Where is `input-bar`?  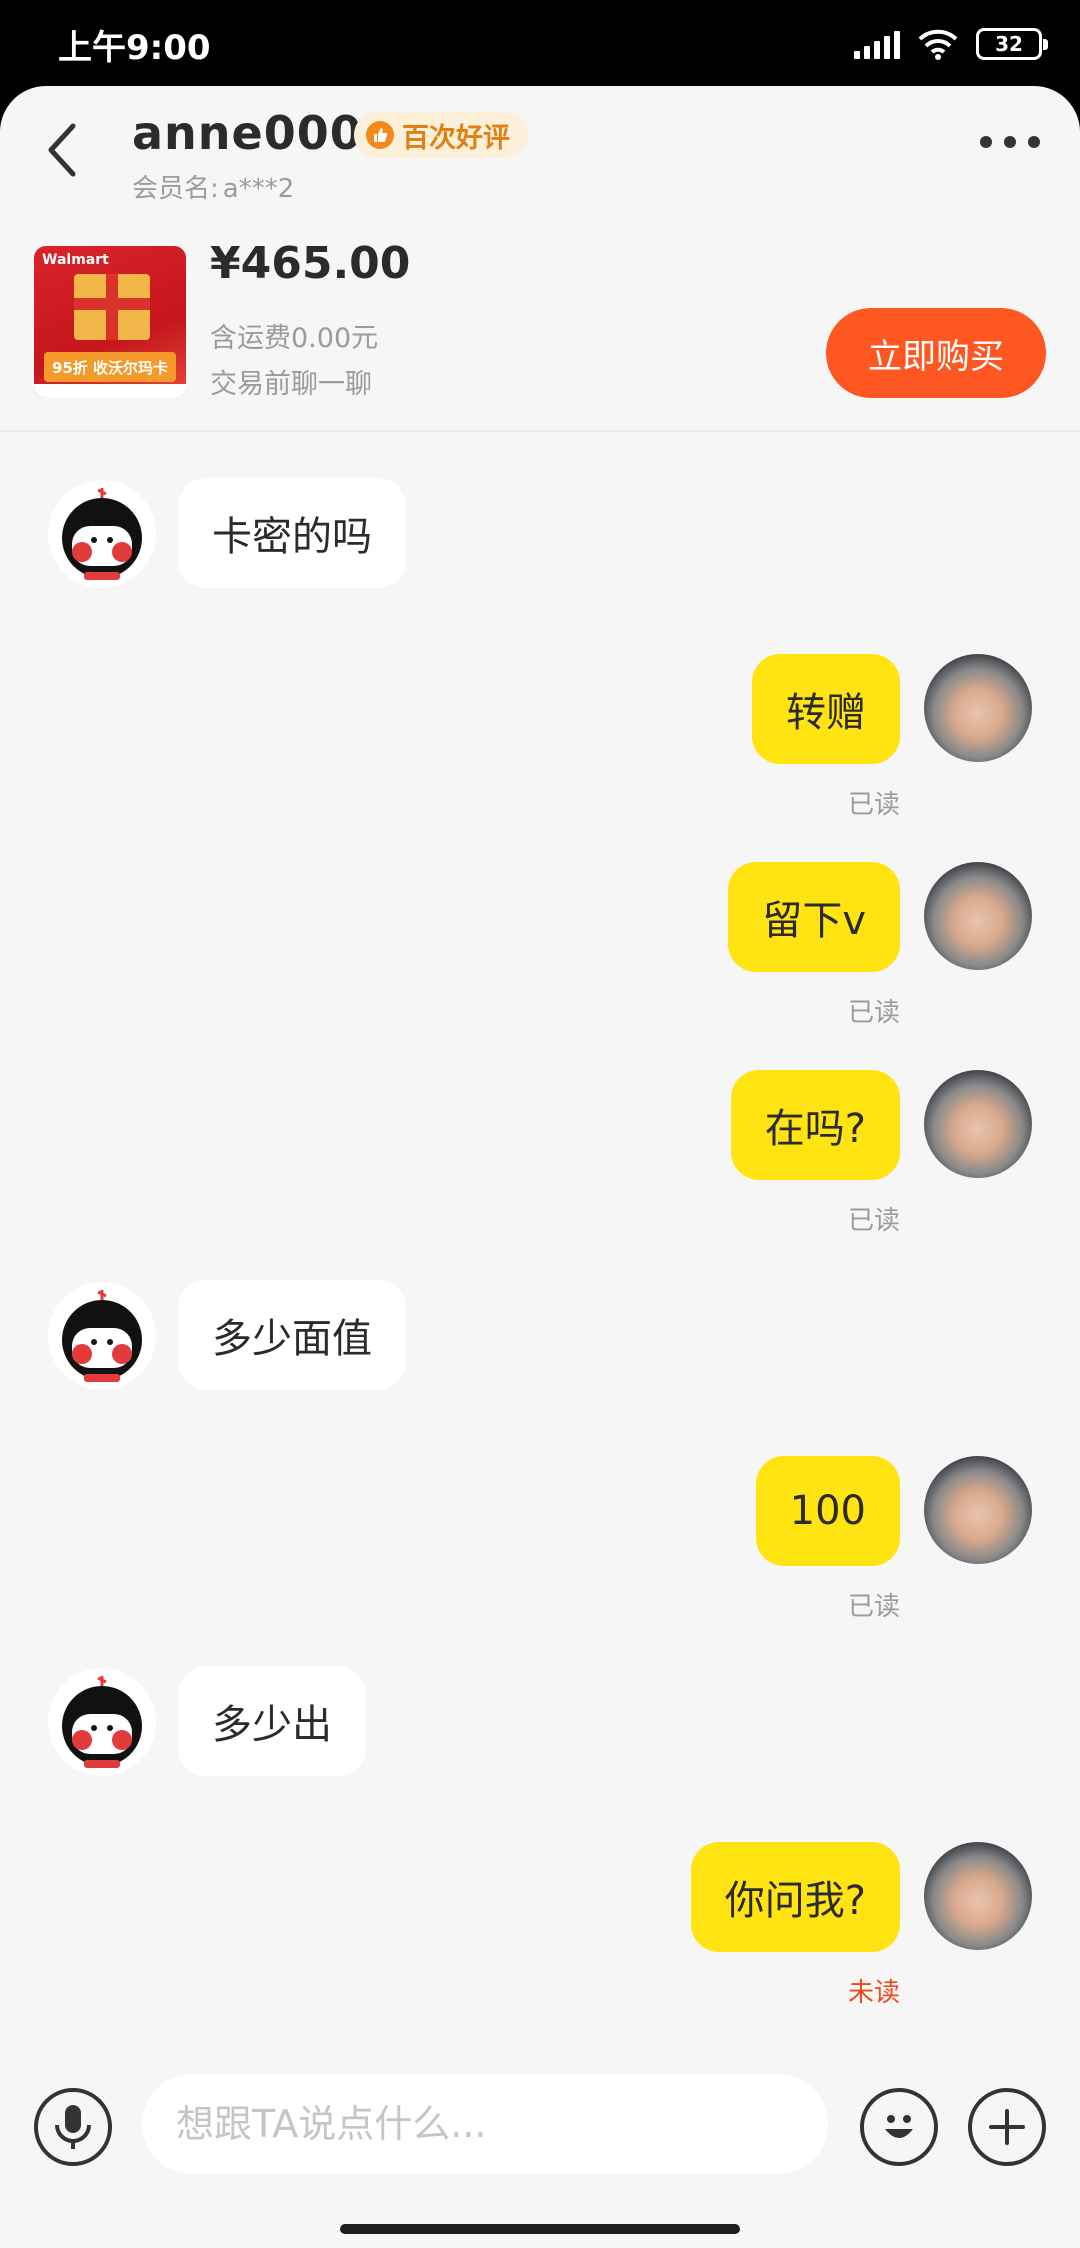
input-bar is located at coordinates (540, 2128).